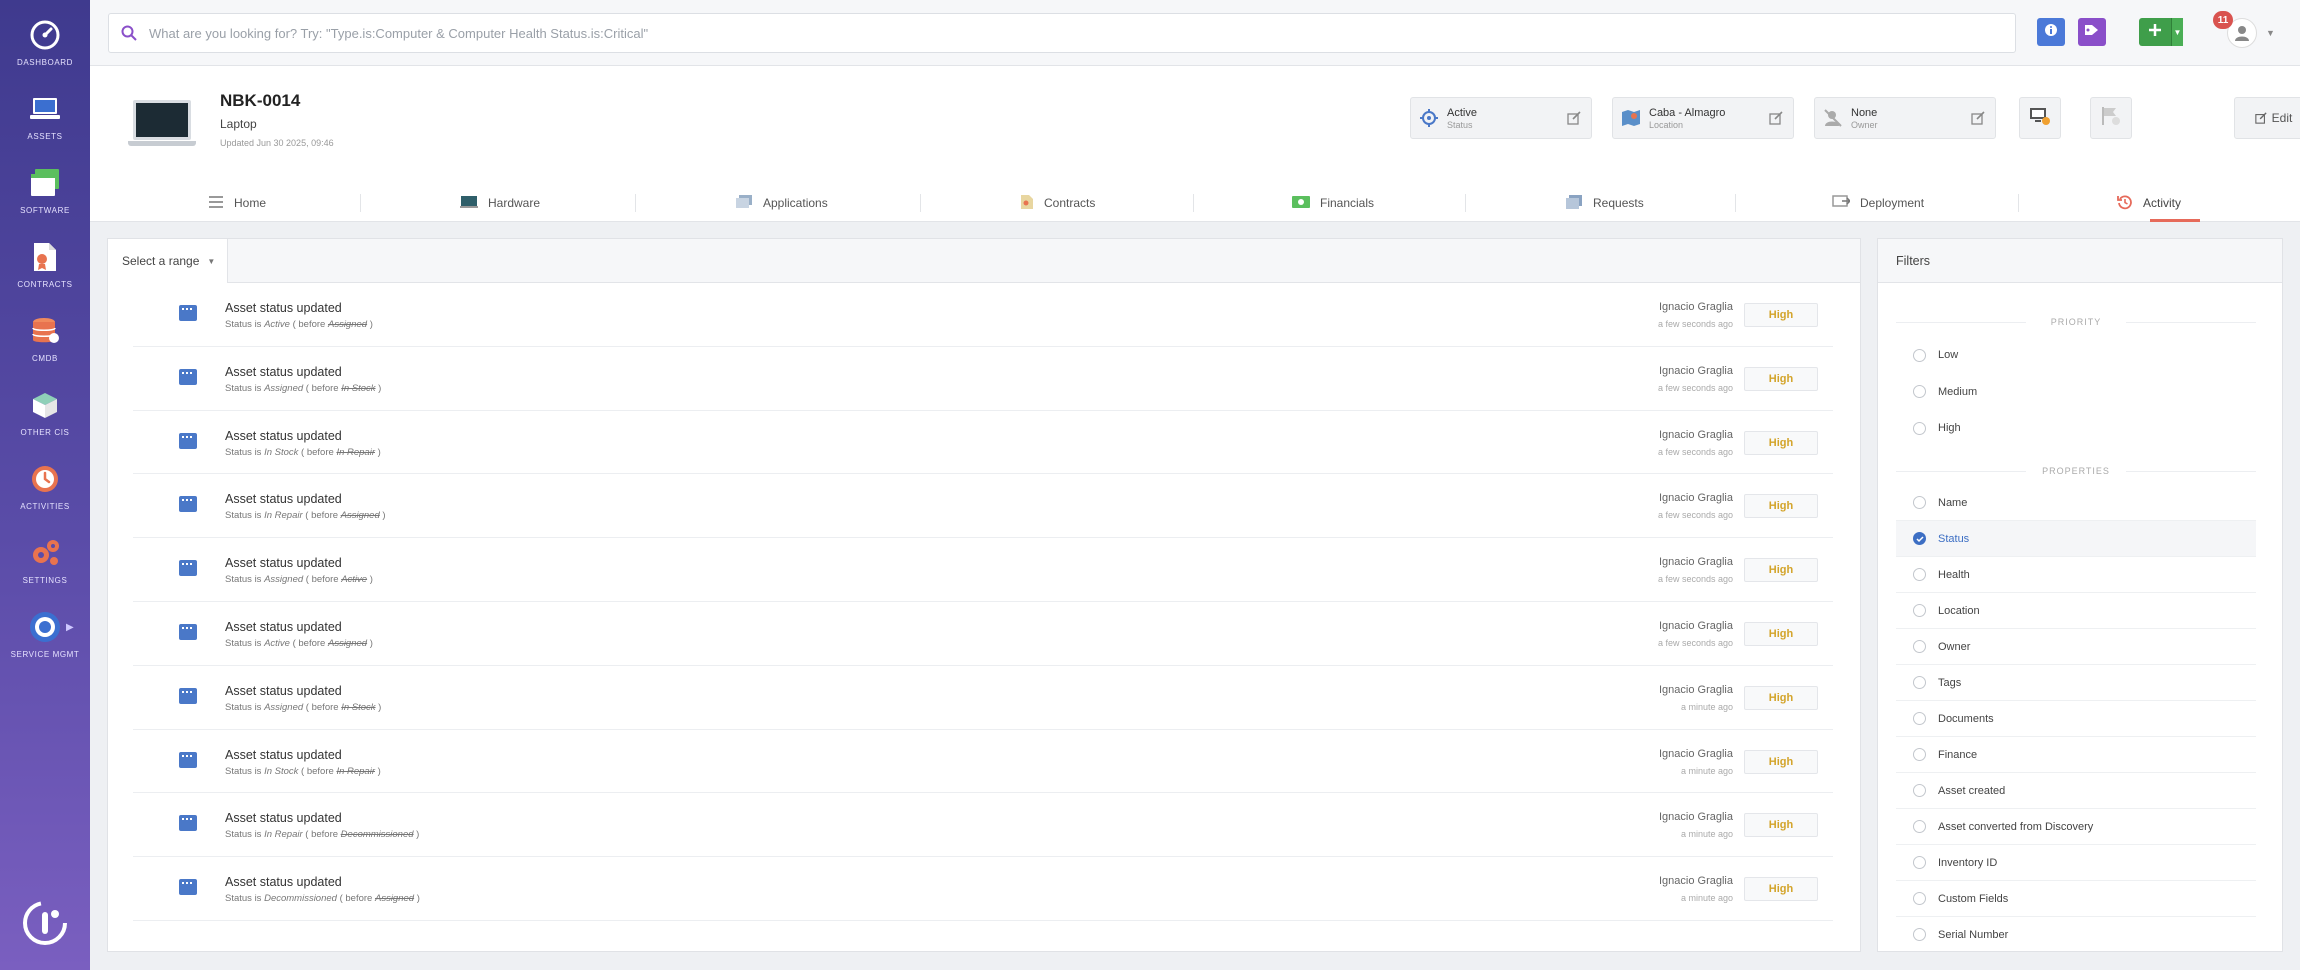 This screenshot has width=2300, height=970. Describe the element at coordinates (70, 627) in the screenshot. I see `expand-arrow-icon: ▶` at that location.